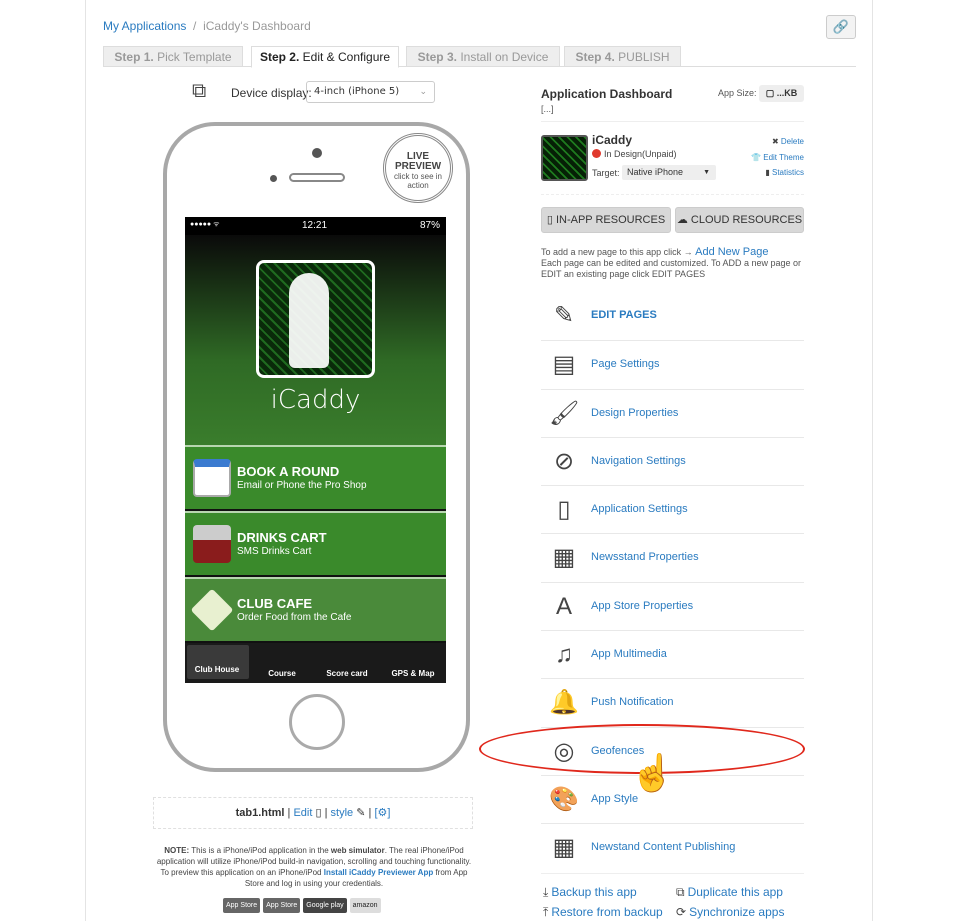 The width and height of the screenshot is (960, 921). What do you see at coordinates (784, 172) in the screenshot?
I see `statistics-link: ▮ Statistics` at bounding box center [784, 172].